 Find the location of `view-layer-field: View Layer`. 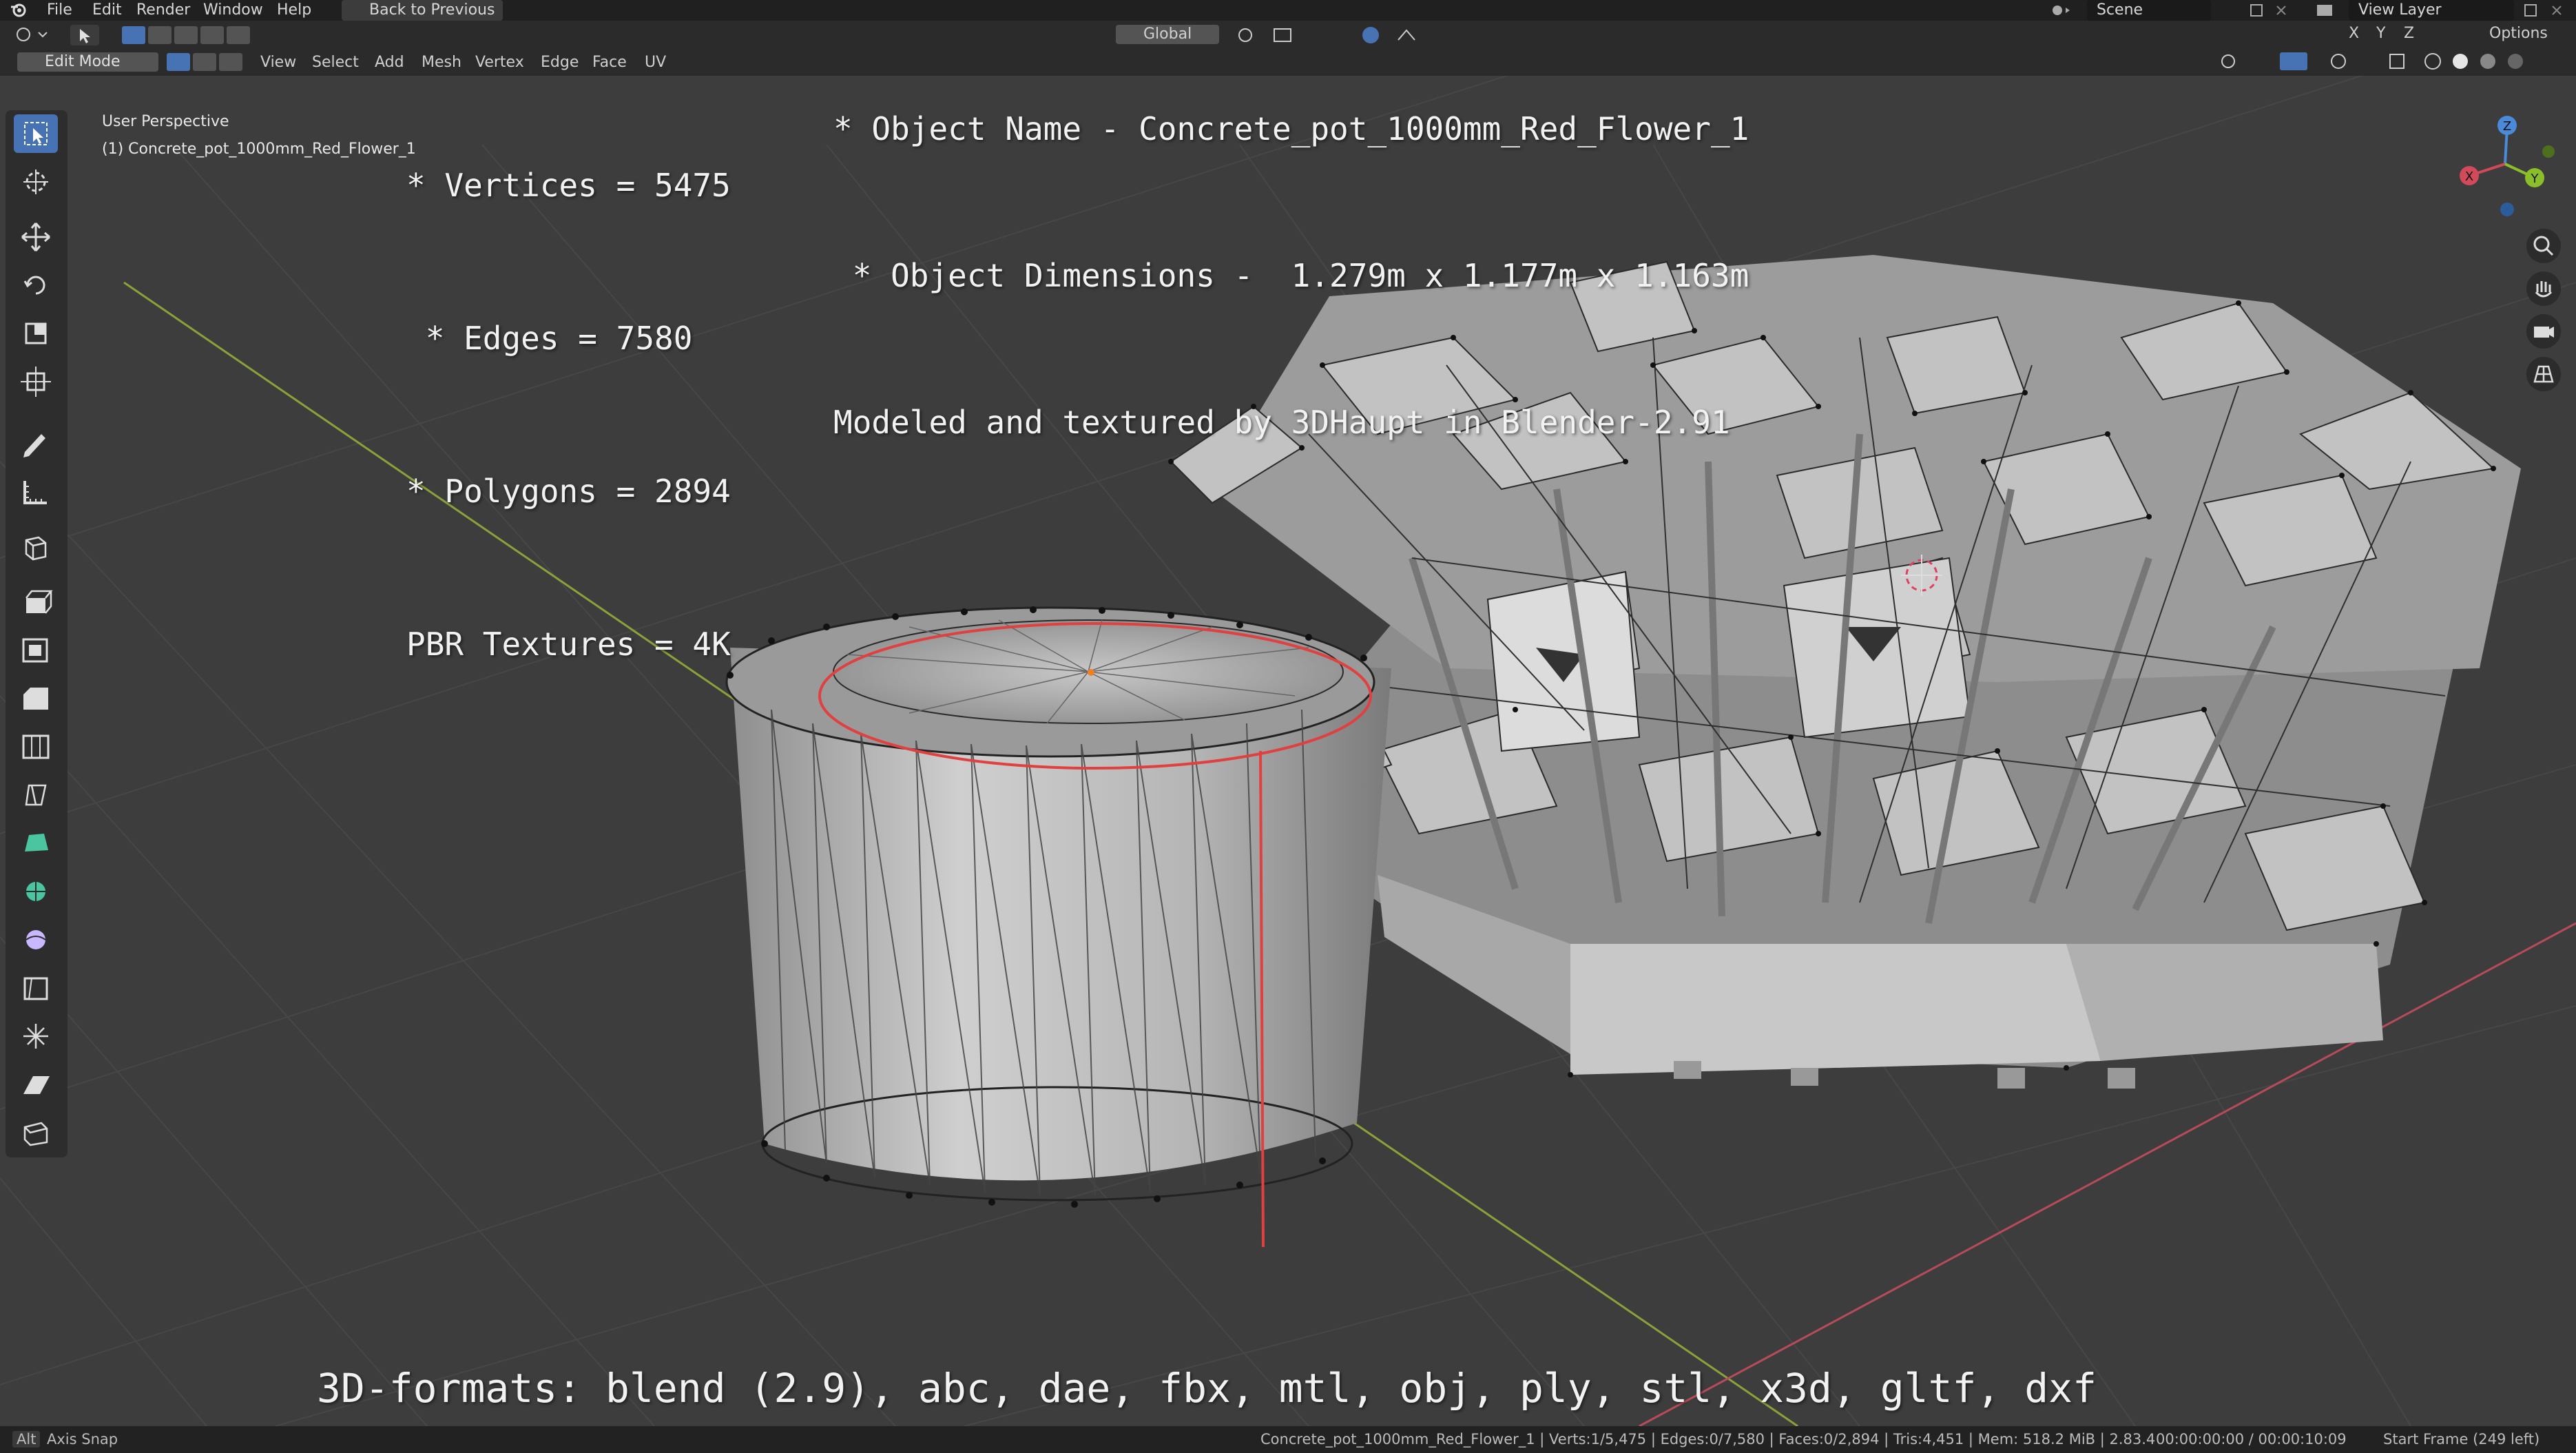

view-layer-field: View Layer is located at coordinates (2431, 10).